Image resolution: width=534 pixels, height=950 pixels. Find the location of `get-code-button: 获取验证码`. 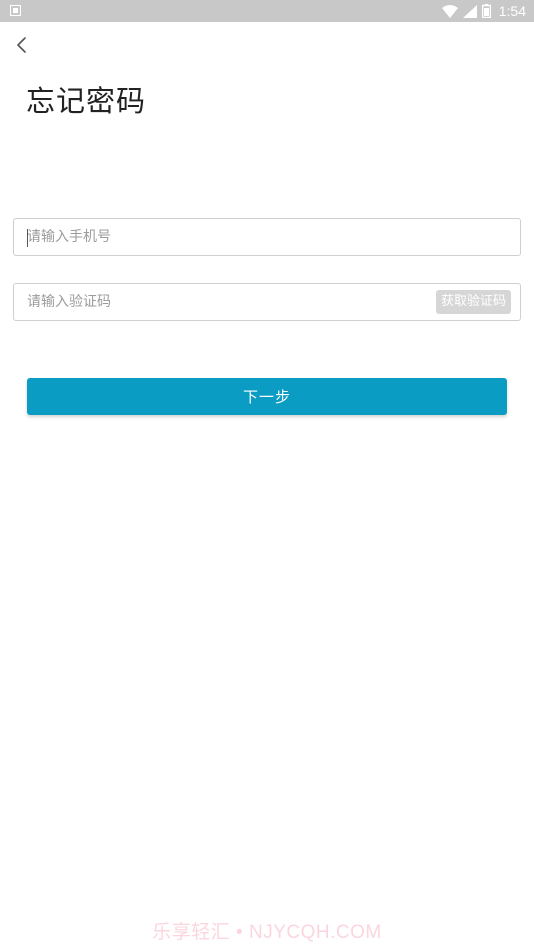

get-code-button: 获取验证码 is located at coordinates (473, 302).